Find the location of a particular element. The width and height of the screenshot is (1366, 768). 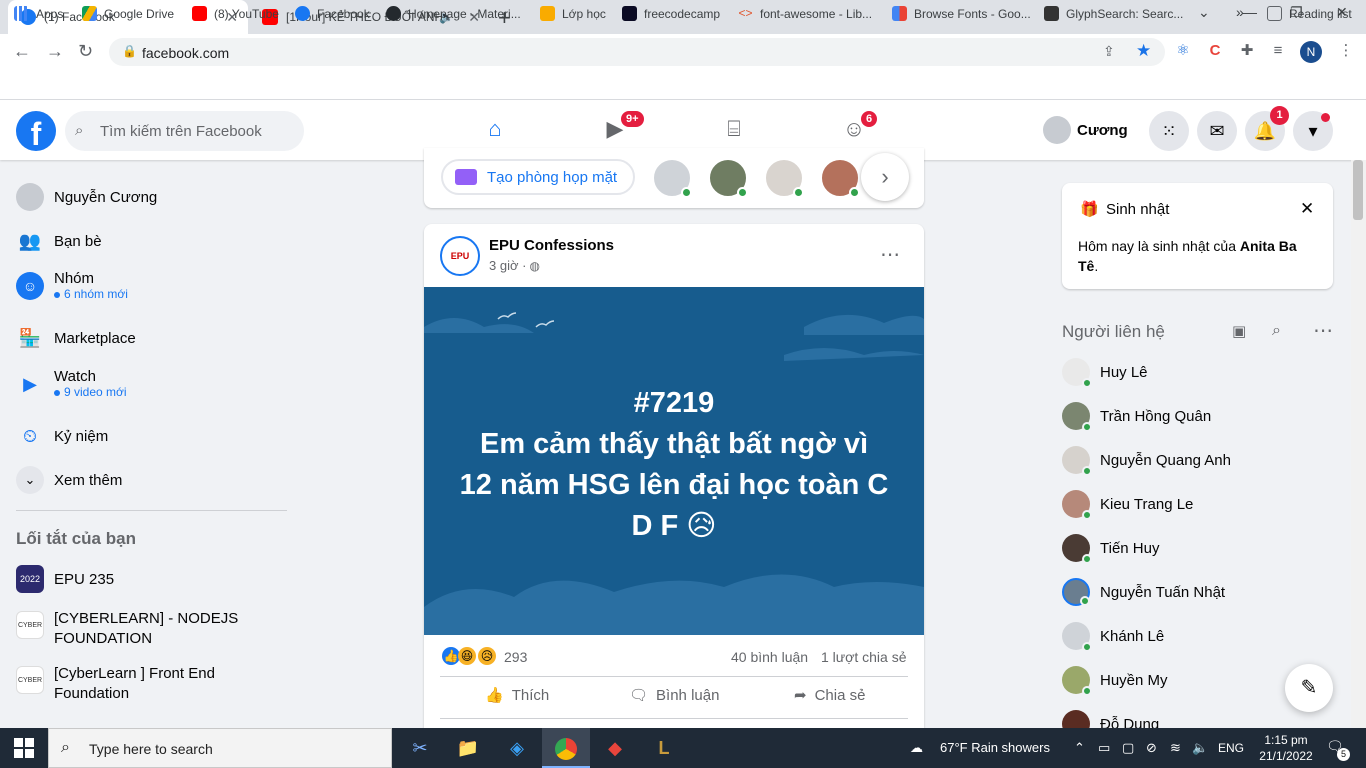

sidebar-item-watch: ▶ Watch 9 video mới is located at coordinates (71, 383).